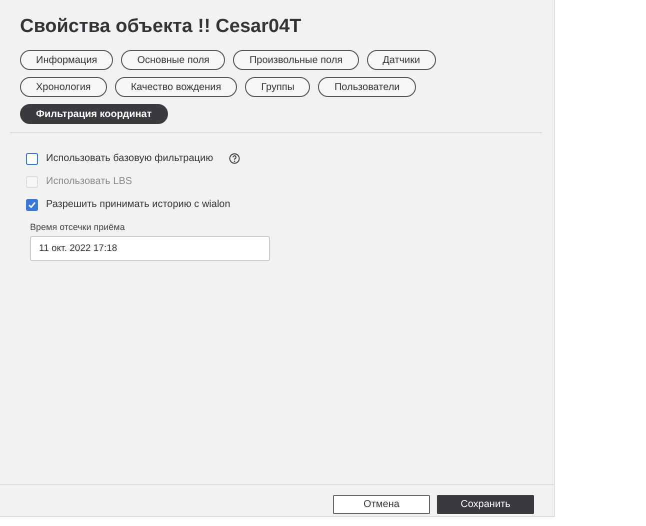 Image resolution: width=646 pixels, height=526 pixels. I want to click on checkbox-label: Использовать LBS, so click(89, 181).